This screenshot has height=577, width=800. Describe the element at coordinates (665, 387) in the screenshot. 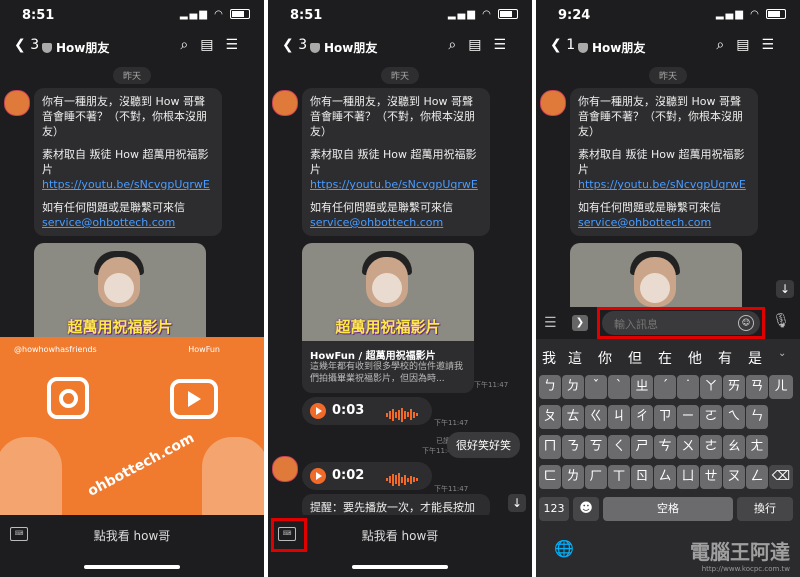

I see `key: ˊ` at that location.